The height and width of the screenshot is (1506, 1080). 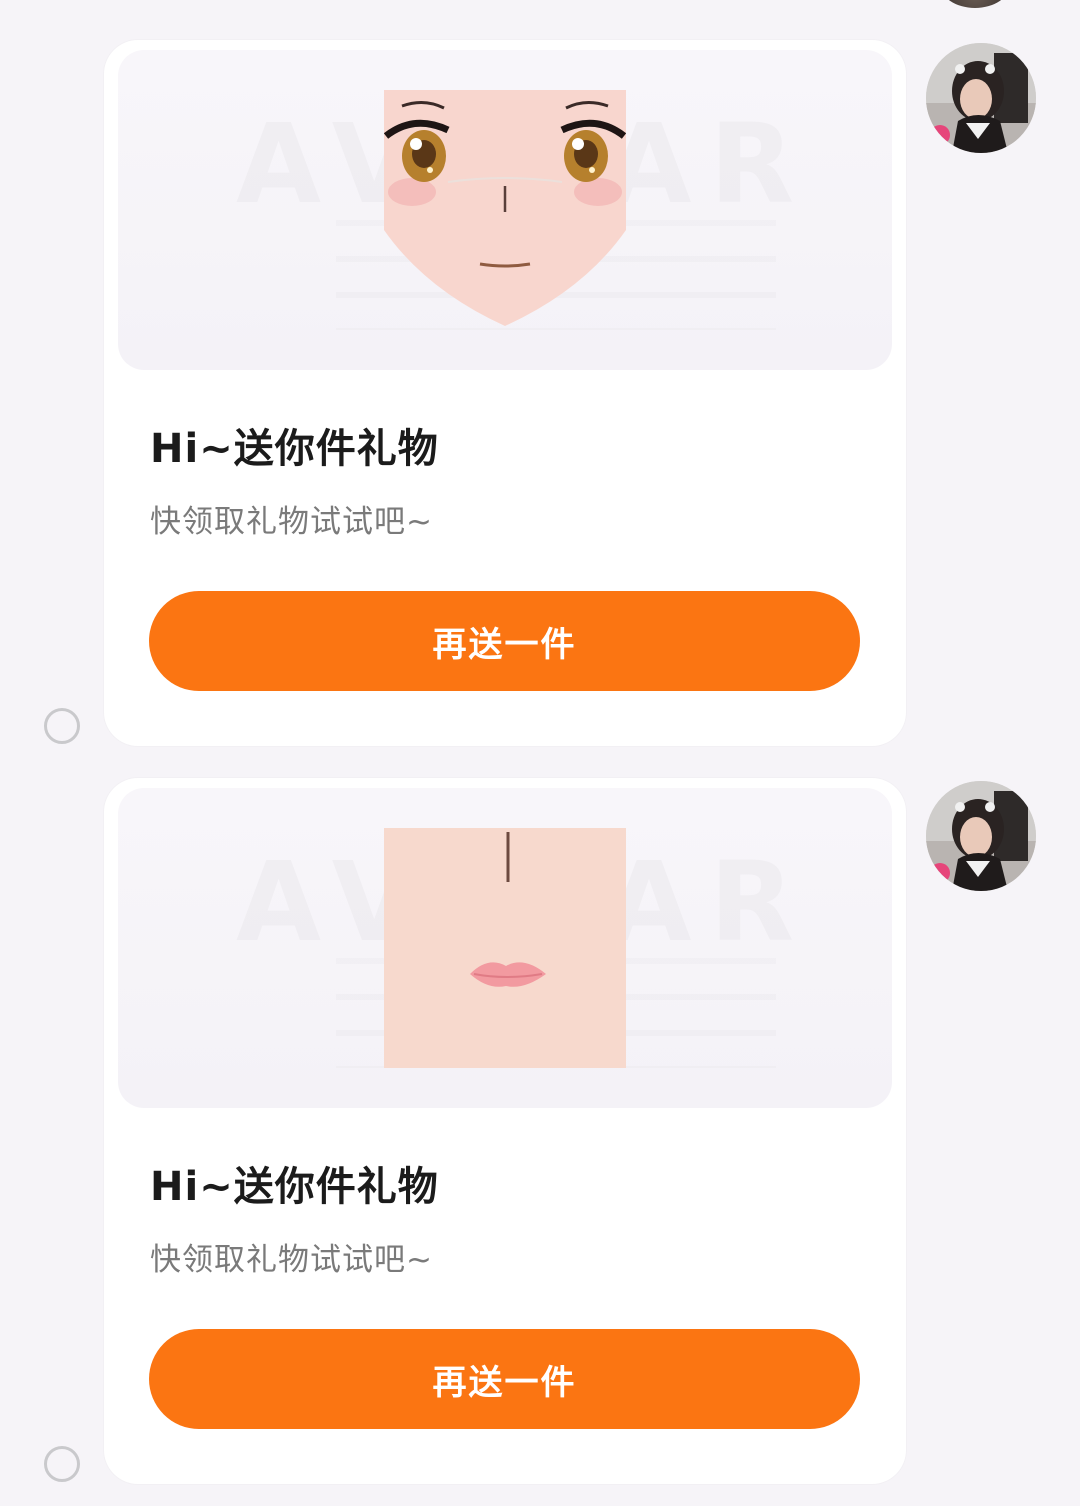 What do you see at coordinates (975, 4) in the screenshot?
I see `previous-avatar` at bounding box center [975, 4].